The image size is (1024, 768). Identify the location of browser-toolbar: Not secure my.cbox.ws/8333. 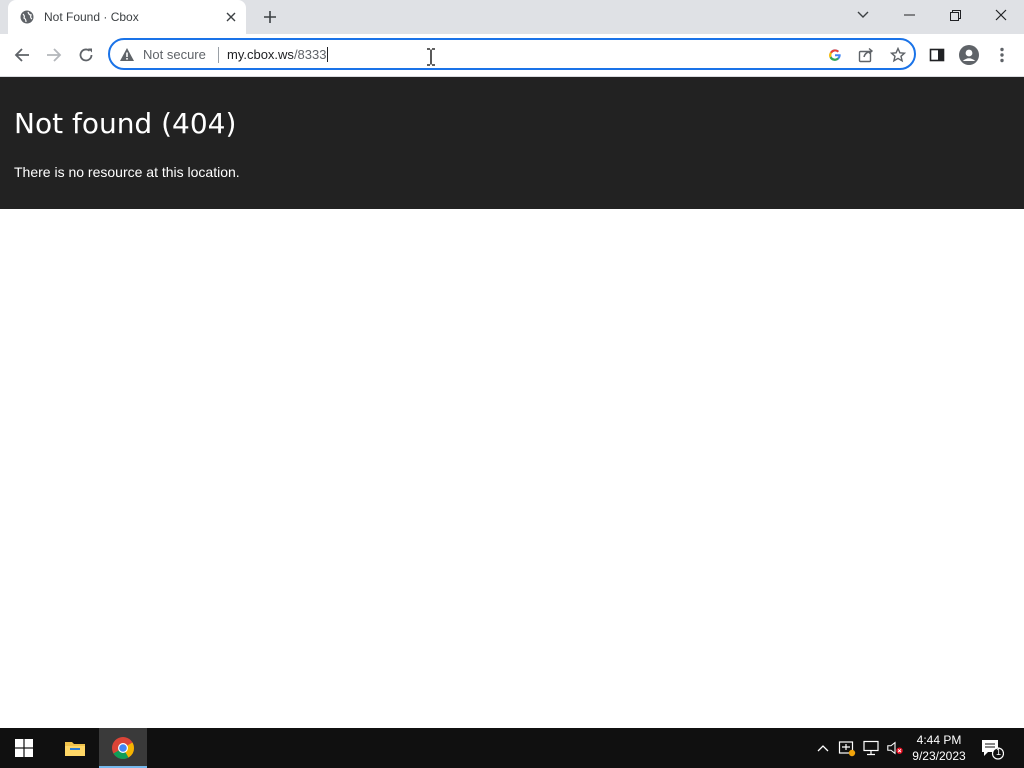
(512, 55).